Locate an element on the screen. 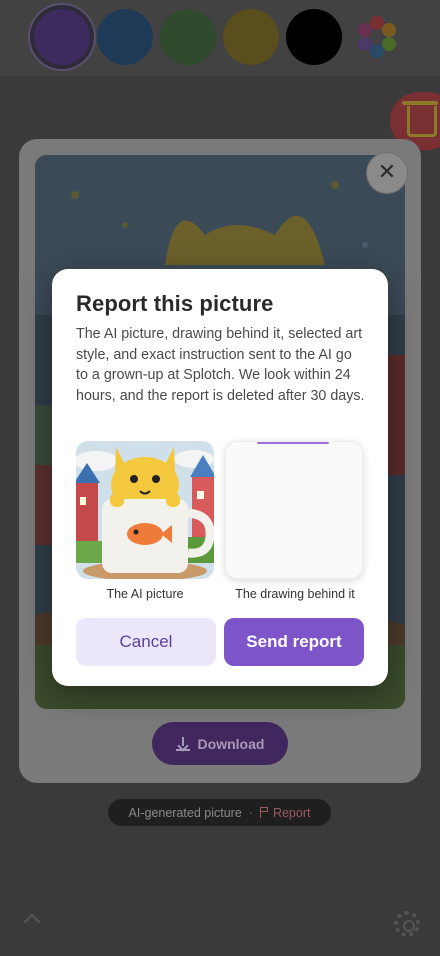 This screenshot has width=440, height=956. color-picker-icon is located at coordinates (377, 38).